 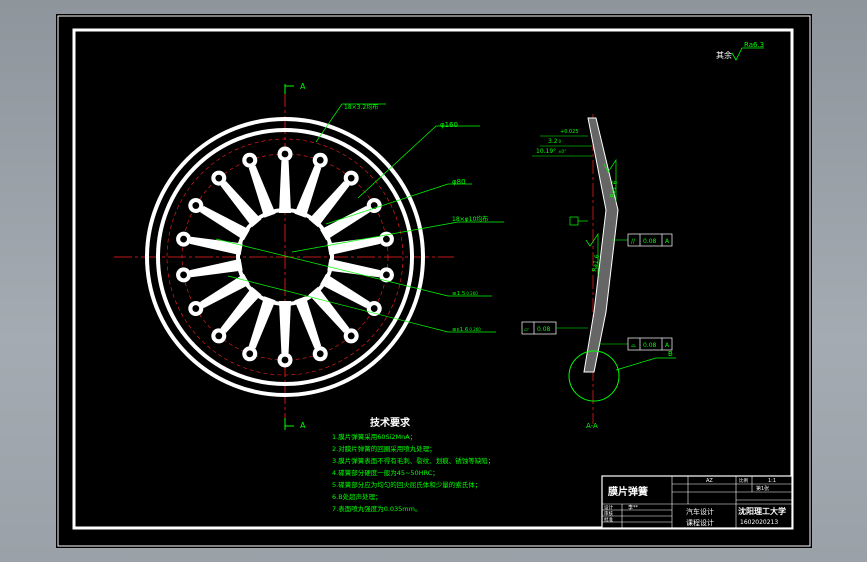 I want to click on tb-course: 汽车设计, so click(x=700, y=511).